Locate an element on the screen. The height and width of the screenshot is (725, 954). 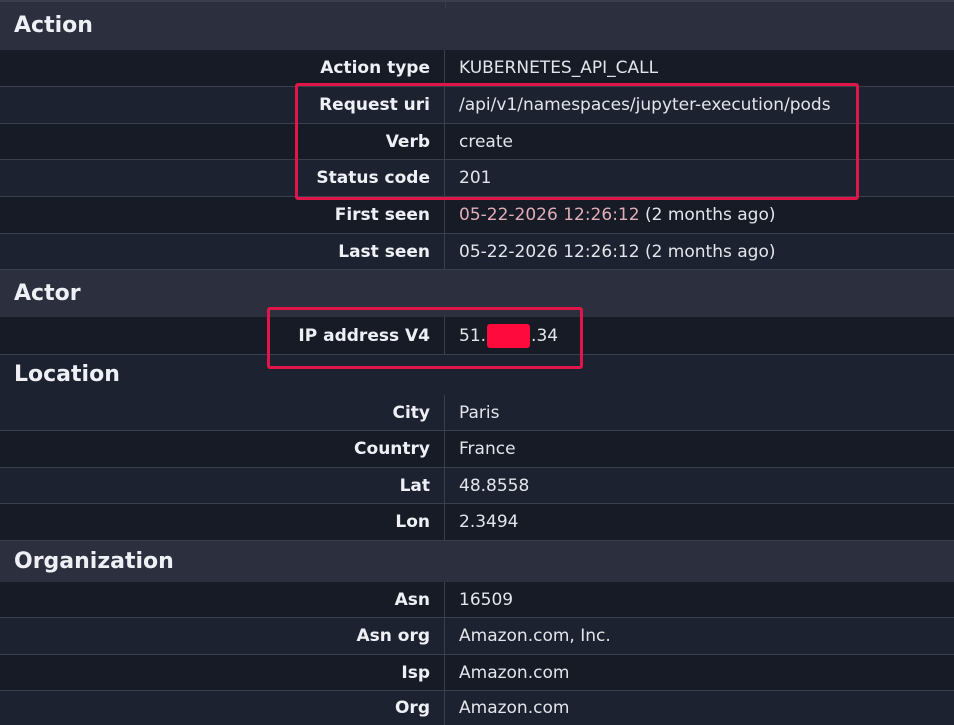
ip-suffix: .34 is located at coordinates (545, 335).